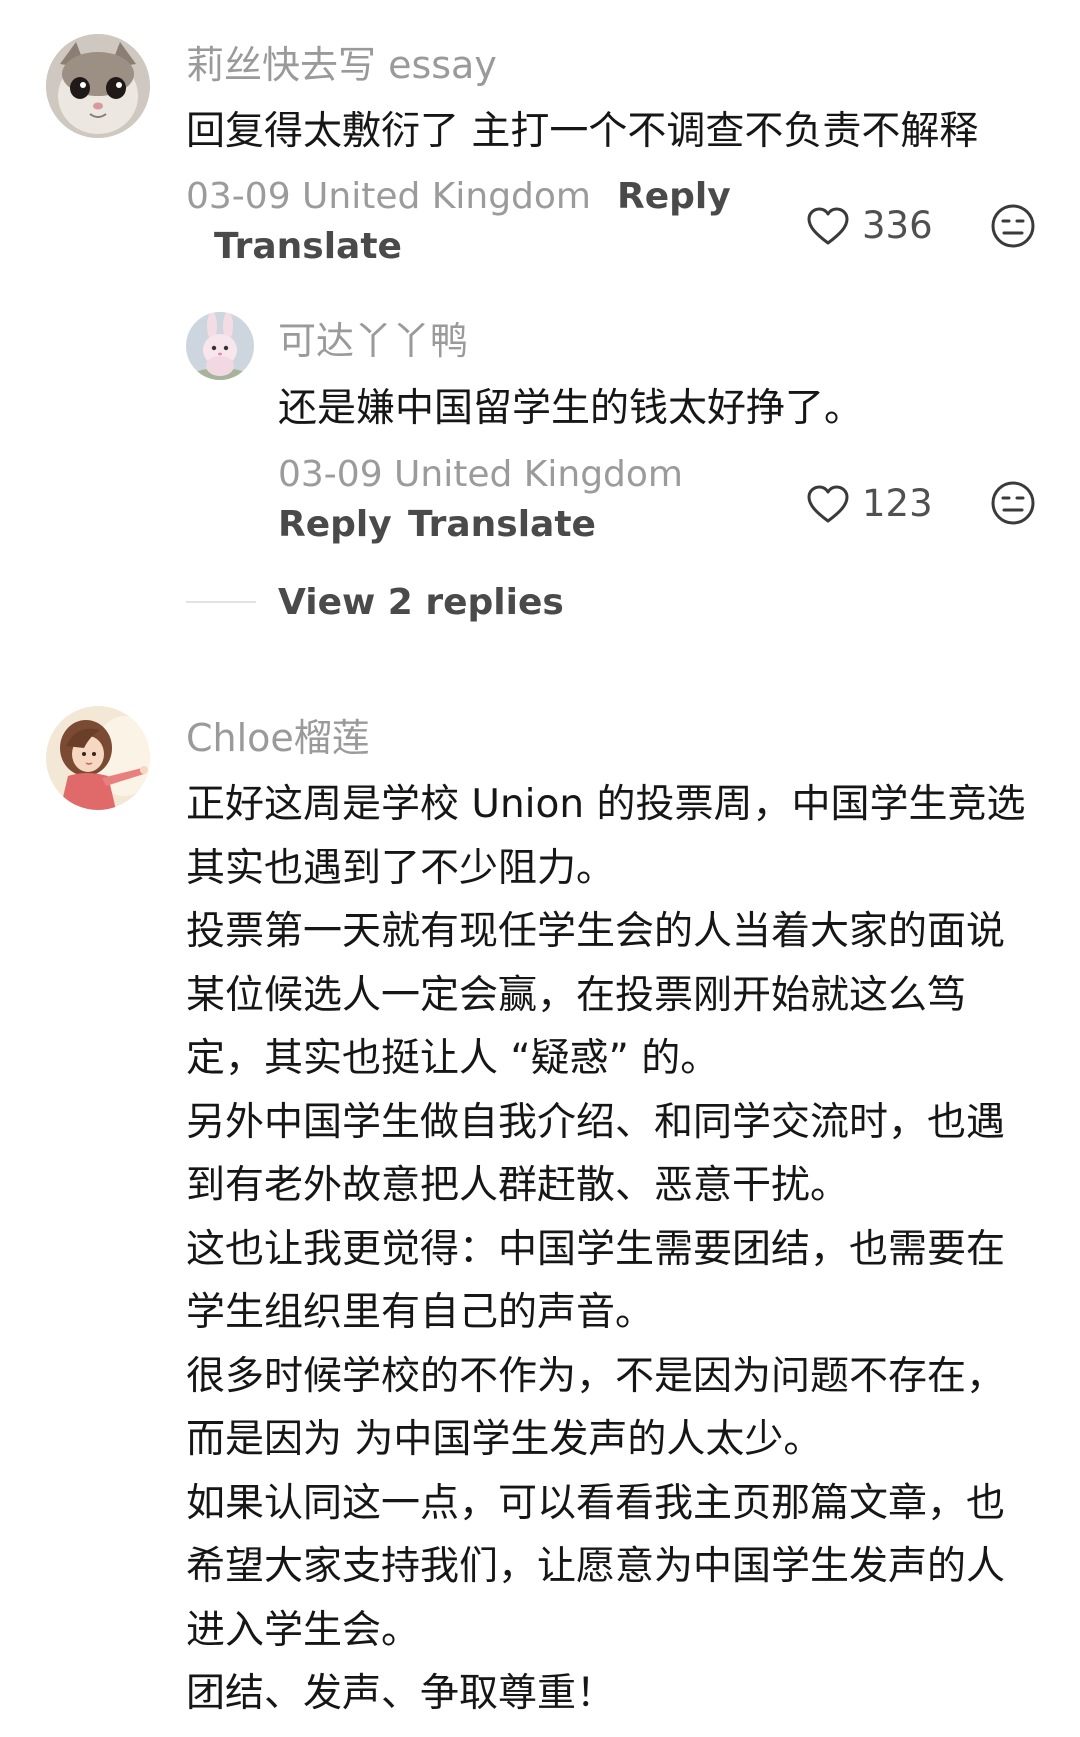  I want to click on reply-avatar, so click(220, 346).